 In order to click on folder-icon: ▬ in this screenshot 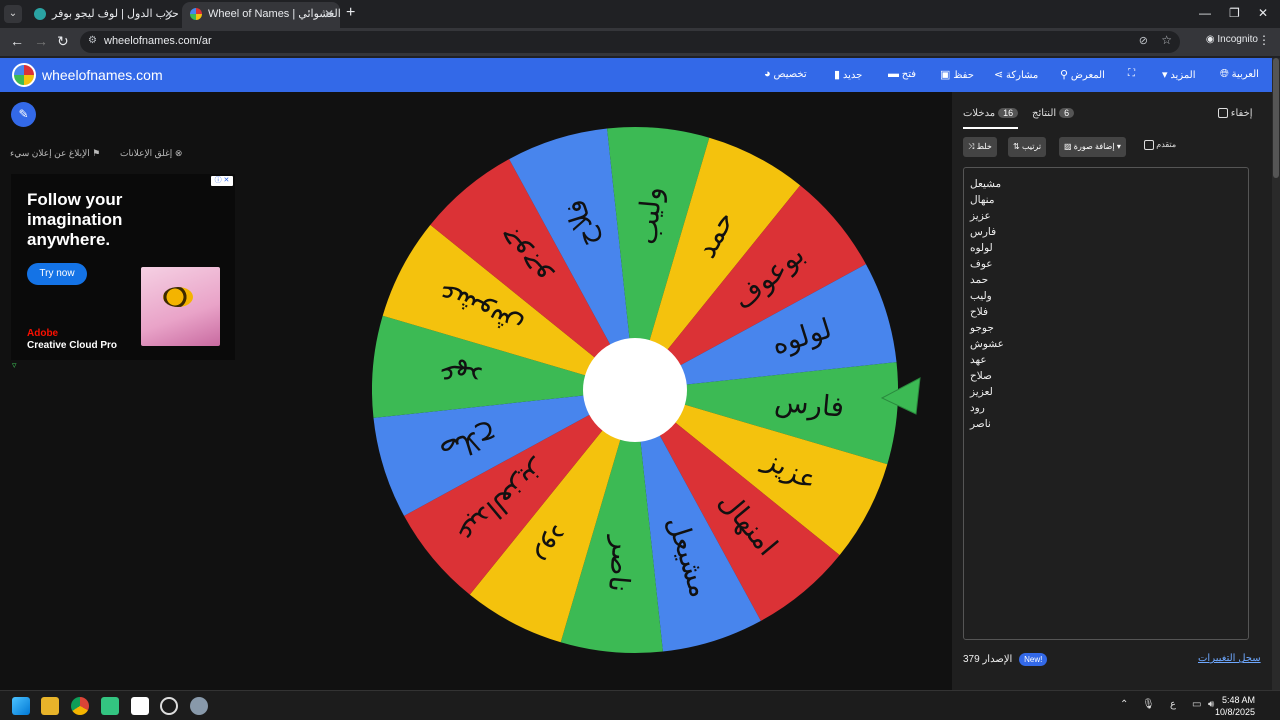, I will do `click(893, 74)`.